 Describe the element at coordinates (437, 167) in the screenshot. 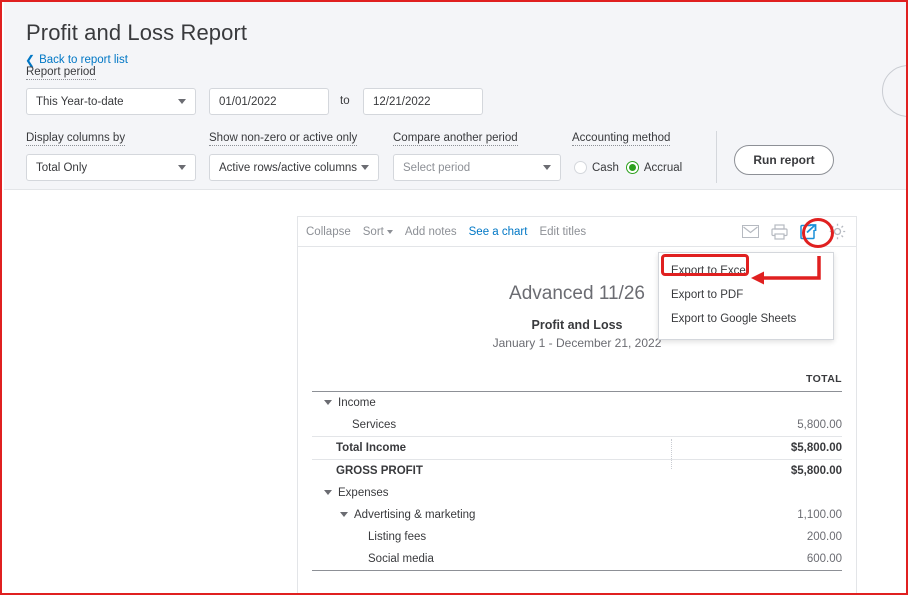

I see `compare-period-value: Select period` at that location.